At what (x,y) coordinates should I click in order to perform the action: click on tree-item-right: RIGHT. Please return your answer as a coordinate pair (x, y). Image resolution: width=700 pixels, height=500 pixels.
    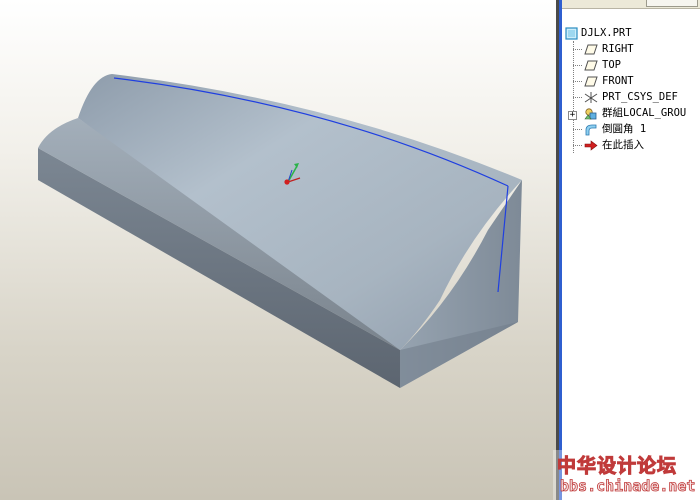
    Looking at the image, I should click on (631, 49).